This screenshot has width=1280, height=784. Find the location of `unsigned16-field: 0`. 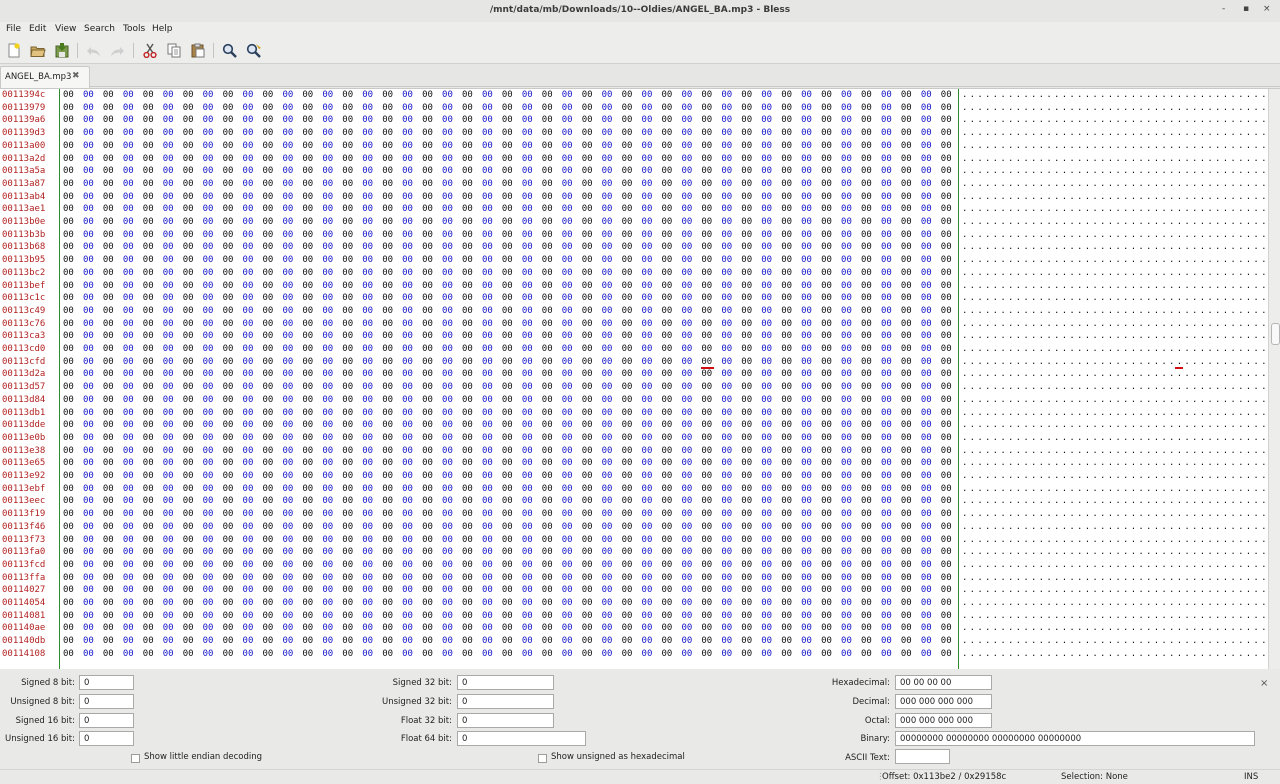

unsigned16-field: 0 is located at coordinates (106, 738).